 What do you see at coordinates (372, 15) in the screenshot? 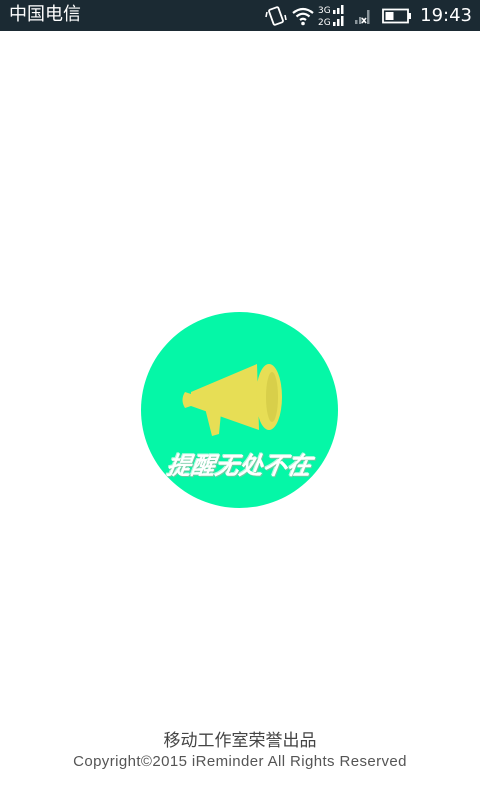
I see `status-icons: 3G 2G 19:43` at bounding box center [372, 15].